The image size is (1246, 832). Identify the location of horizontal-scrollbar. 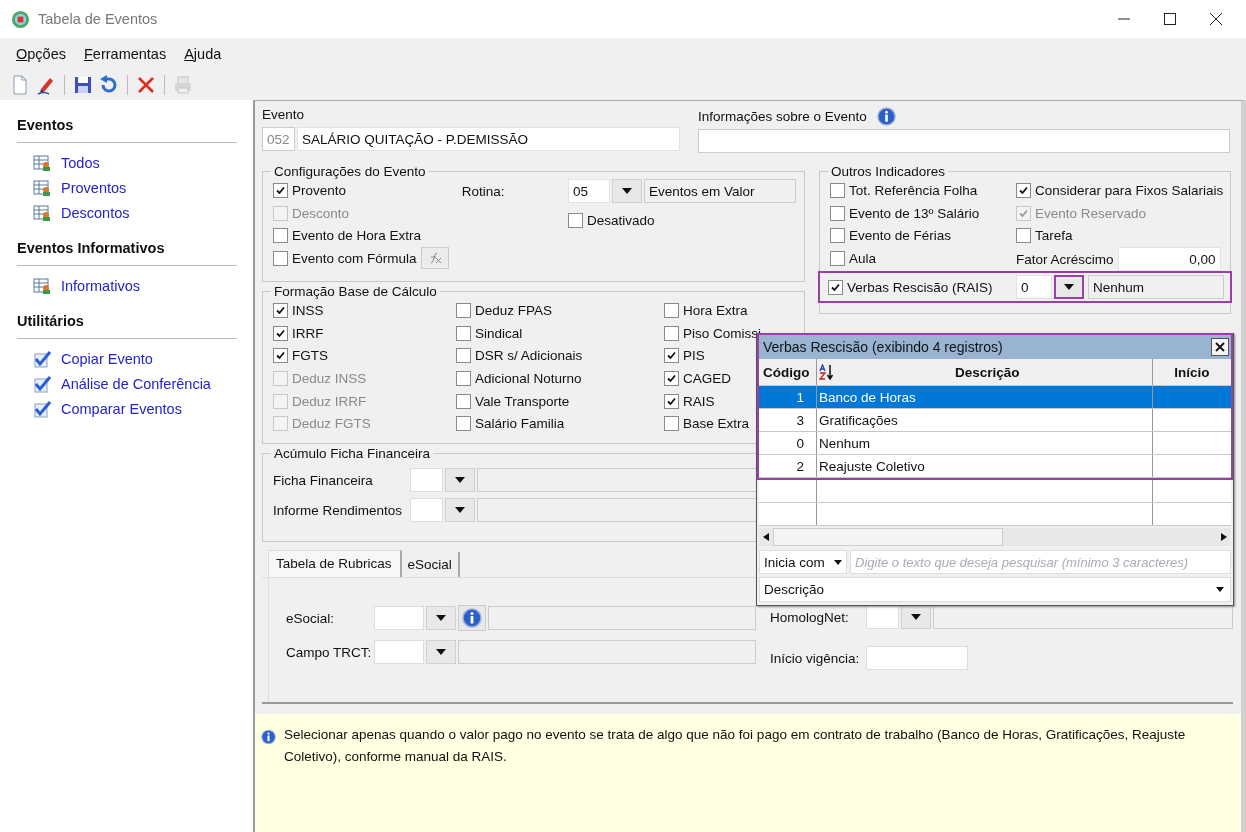
(995, 537).